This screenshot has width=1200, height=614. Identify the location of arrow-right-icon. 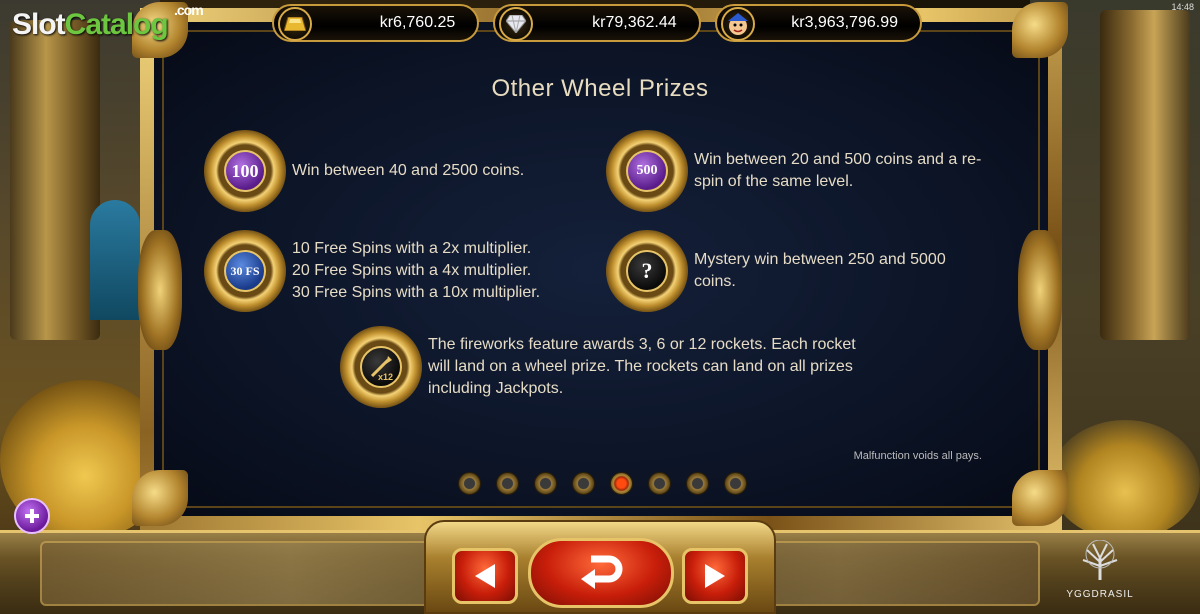
(715, 576).